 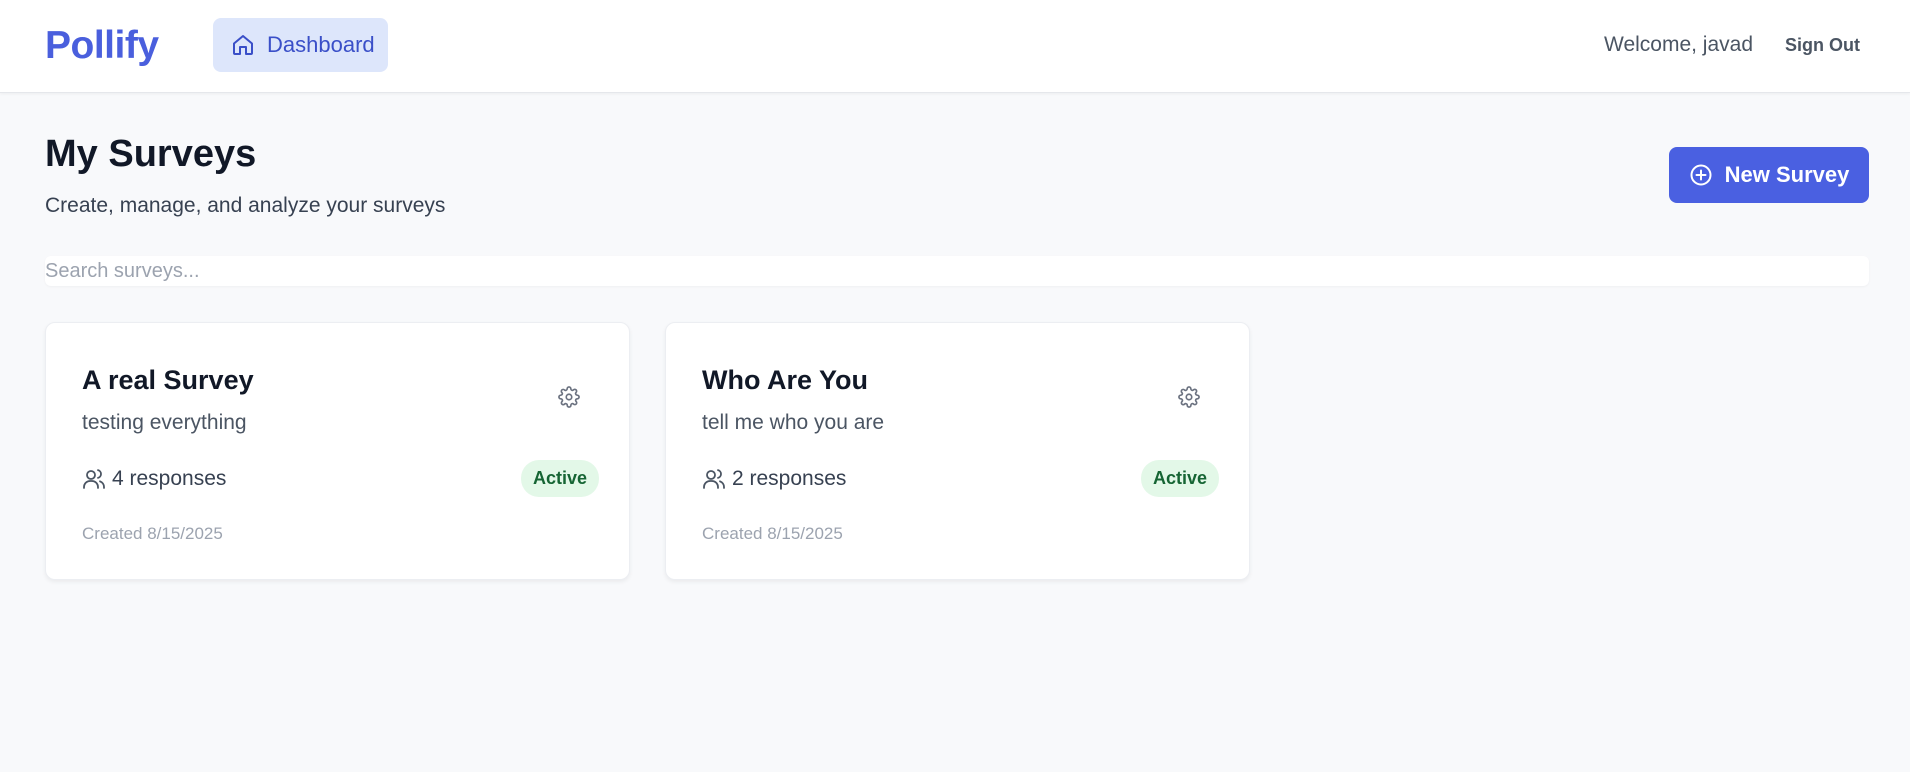 I want to click on response-count-label: 4 responses, so click(x=169, y=478).